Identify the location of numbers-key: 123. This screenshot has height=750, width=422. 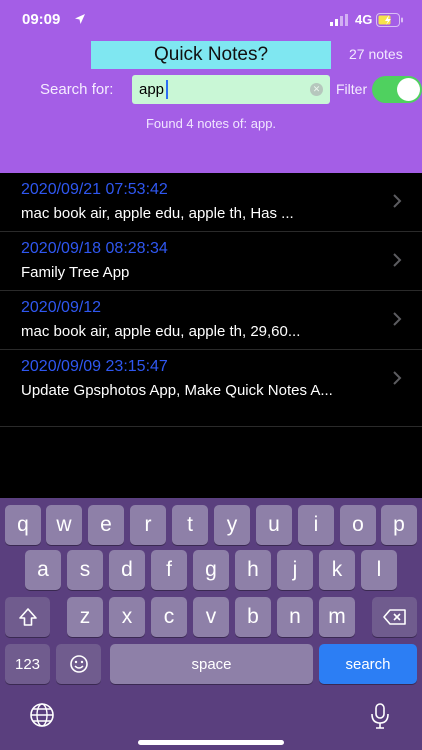
(27, 664).